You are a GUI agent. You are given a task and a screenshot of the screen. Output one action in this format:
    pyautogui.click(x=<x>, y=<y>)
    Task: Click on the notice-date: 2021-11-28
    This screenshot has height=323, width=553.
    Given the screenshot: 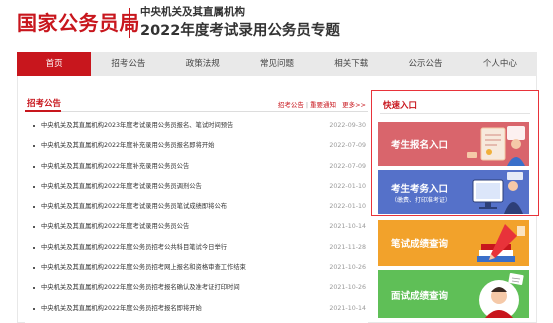 What is the action you would take?
    pyautogui.click(x=347, y=247)
    